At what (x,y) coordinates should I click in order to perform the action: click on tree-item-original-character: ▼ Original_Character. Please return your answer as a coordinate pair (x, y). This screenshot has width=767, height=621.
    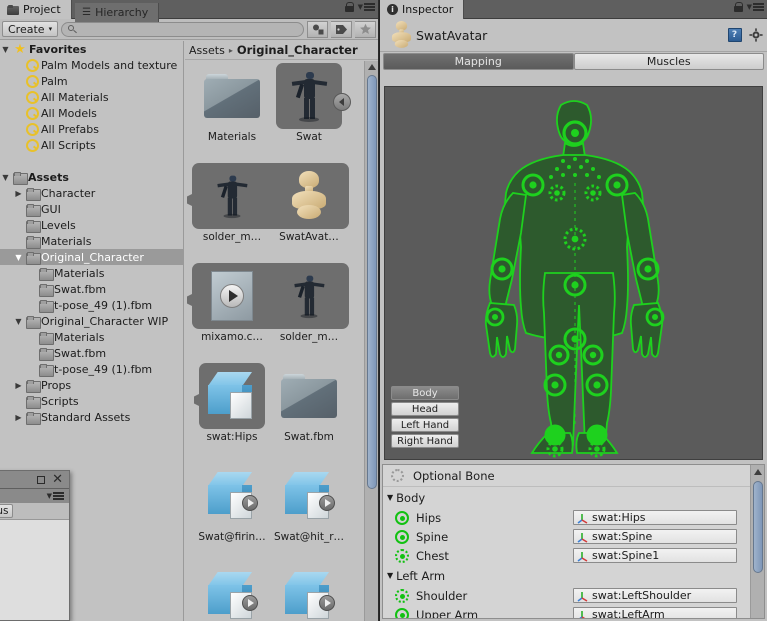
    Looking at the image, I should click on (91, 257).